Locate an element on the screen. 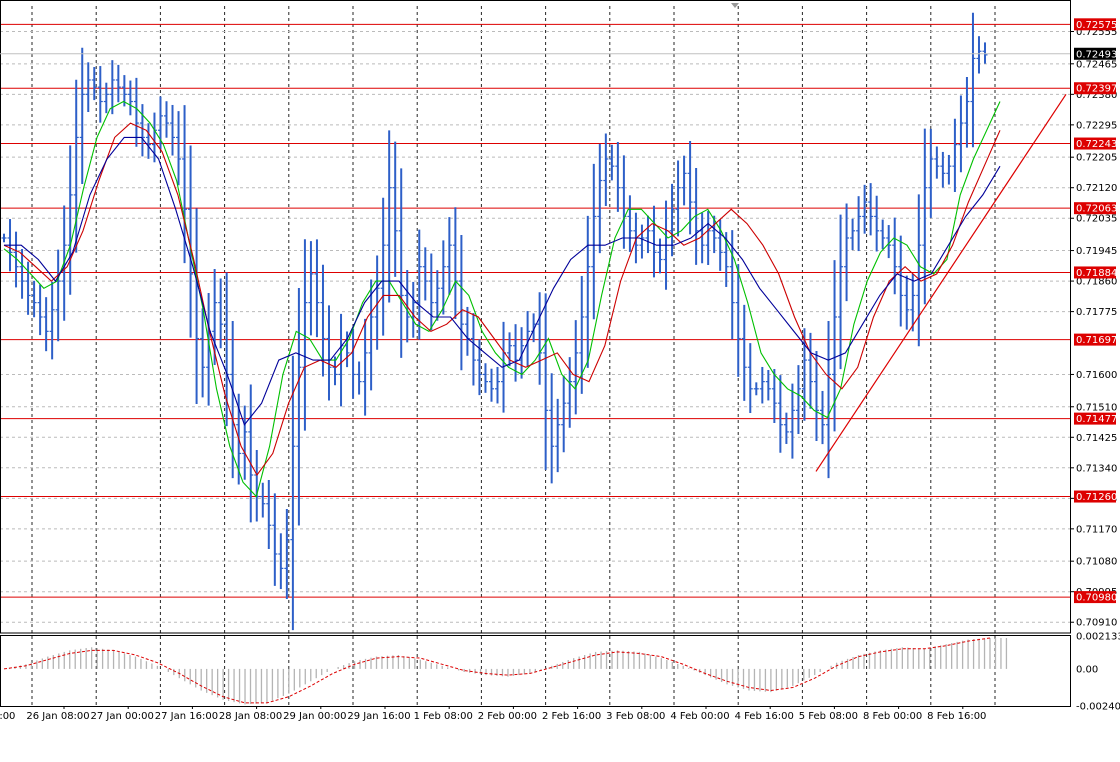 This screenshot has width=1120, height=762. level-tag: 0.71477 is located at coordinates (1095, 418).